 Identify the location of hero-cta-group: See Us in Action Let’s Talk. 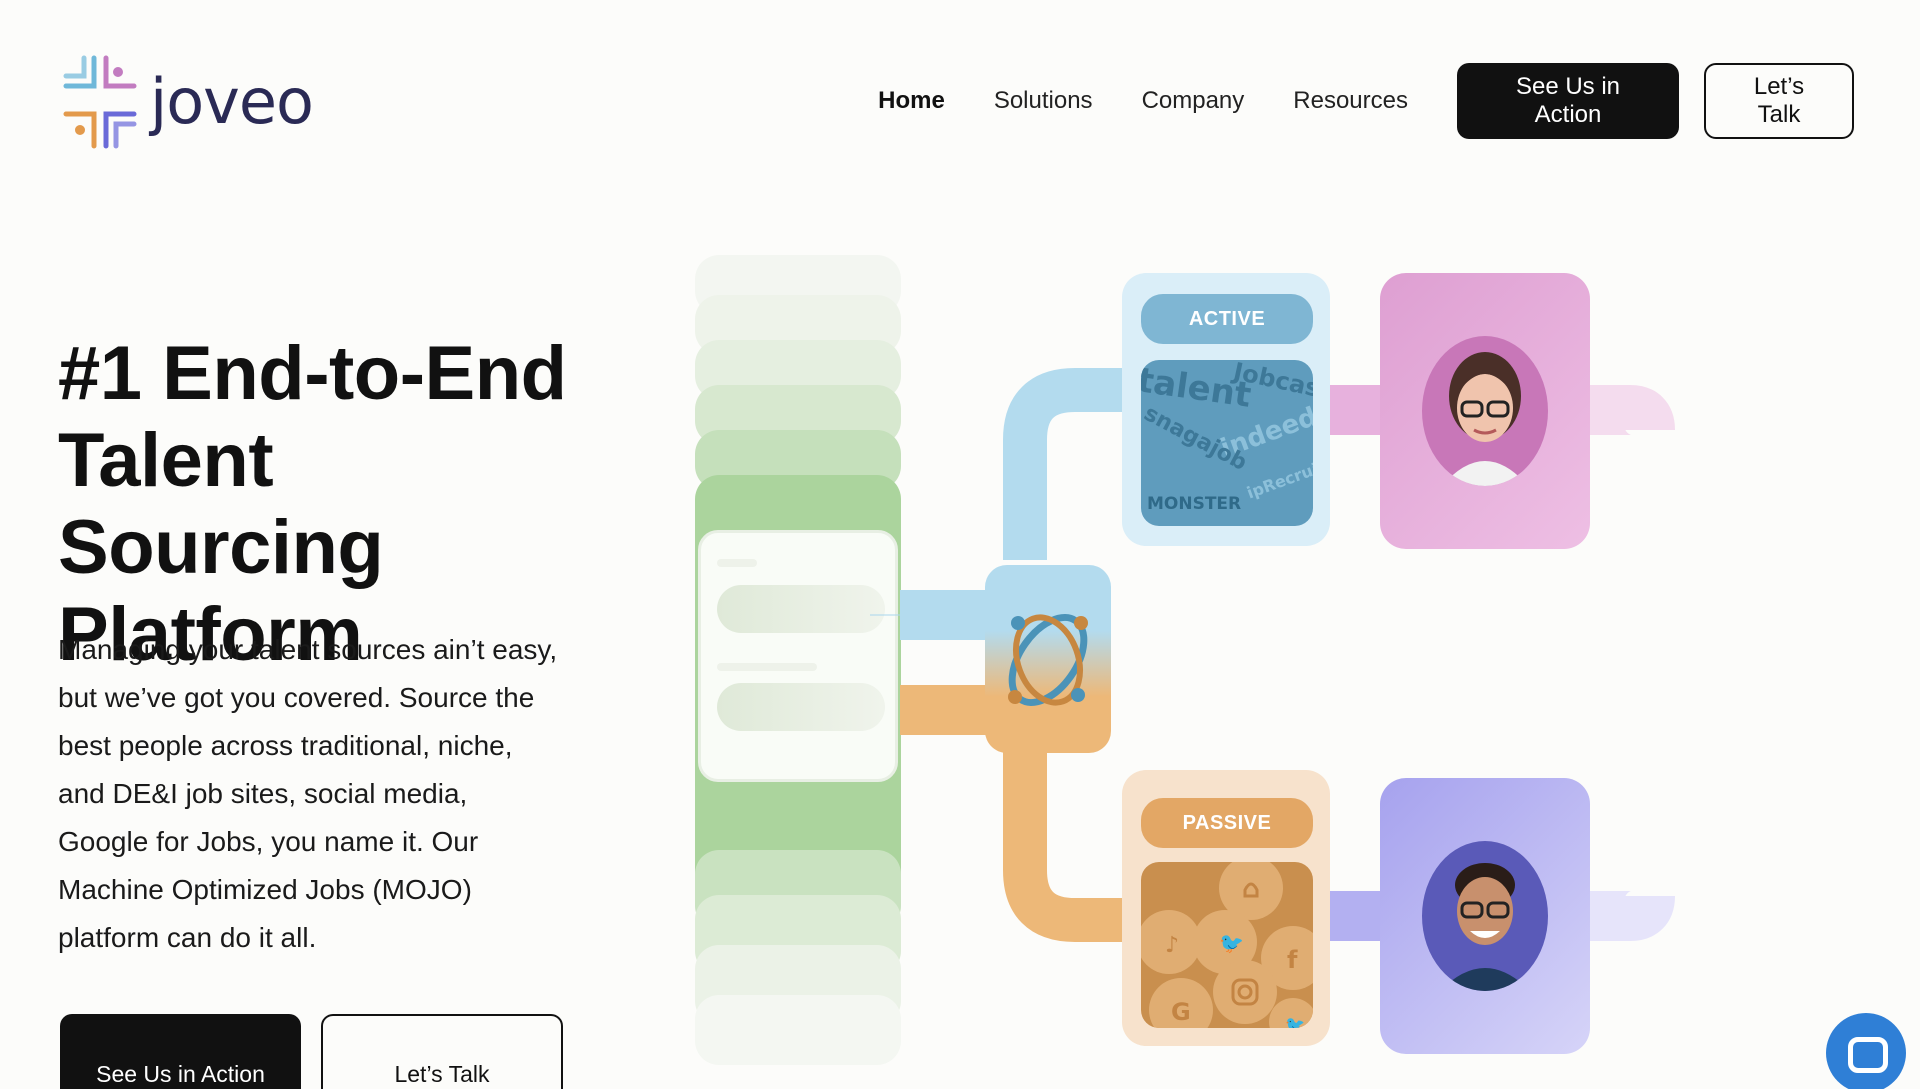
(311, 1051).